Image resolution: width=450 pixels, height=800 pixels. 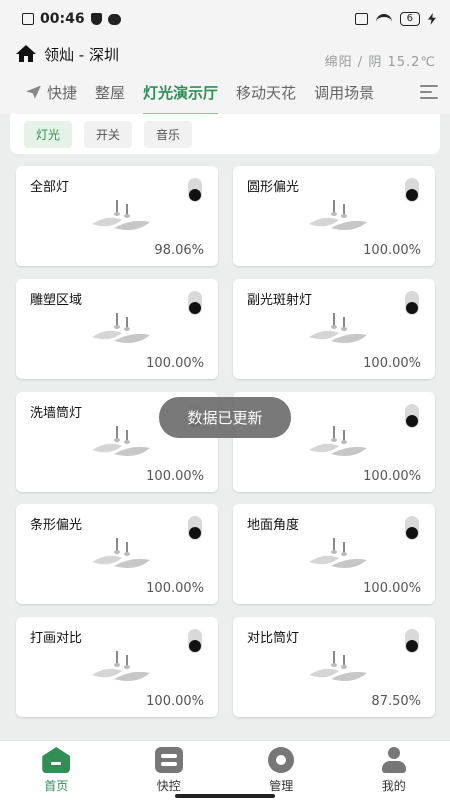 I want to click on light-card: 地面角度 100.00%, so click(x=334, y=554).